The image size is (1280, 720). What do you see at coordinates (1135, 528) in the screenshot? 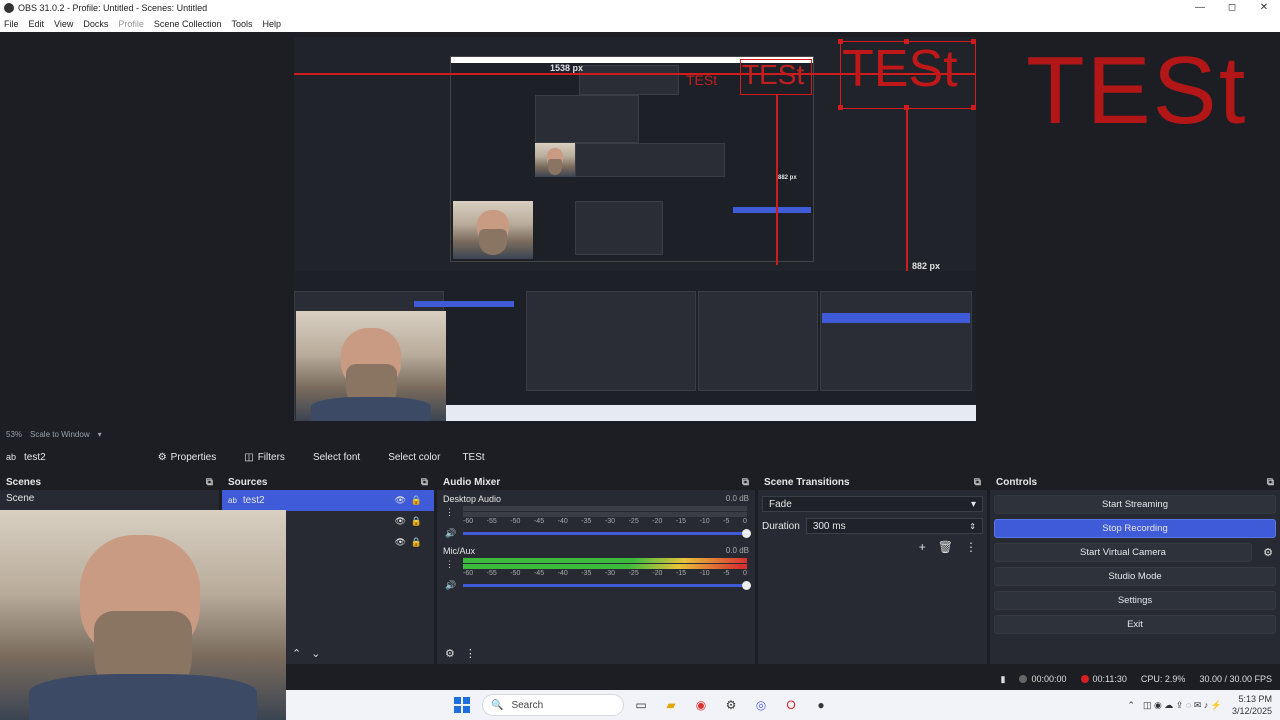
I see `stop-recording-button: Stop Recording` at bounding box center [1135, 528].